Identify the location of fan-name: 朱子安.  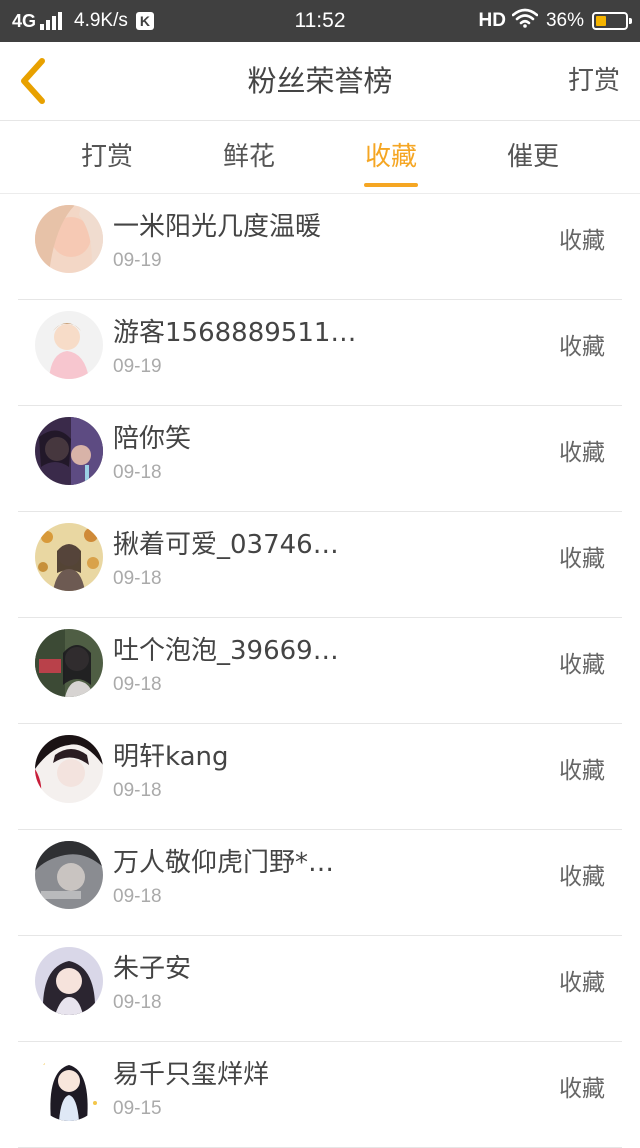
(152, 969).